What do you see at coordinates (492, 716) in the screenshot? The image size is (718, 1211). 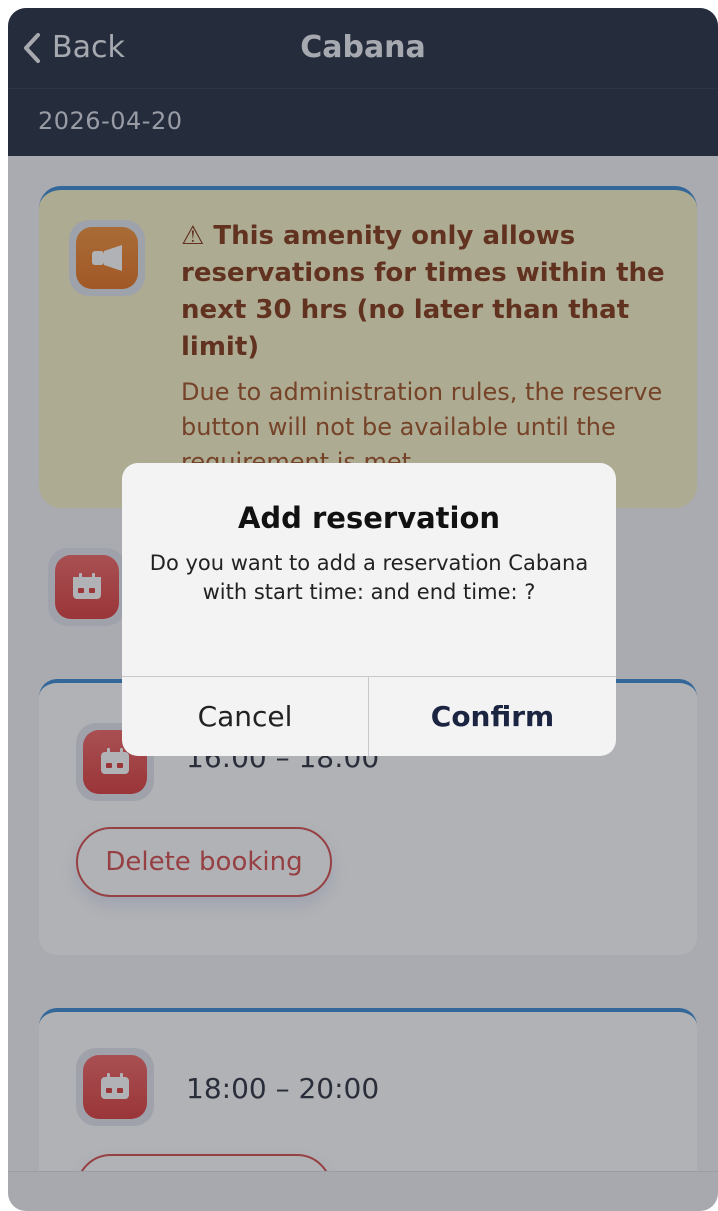 I see `confirm-button: Confirm` at bounding box center [492, 716].